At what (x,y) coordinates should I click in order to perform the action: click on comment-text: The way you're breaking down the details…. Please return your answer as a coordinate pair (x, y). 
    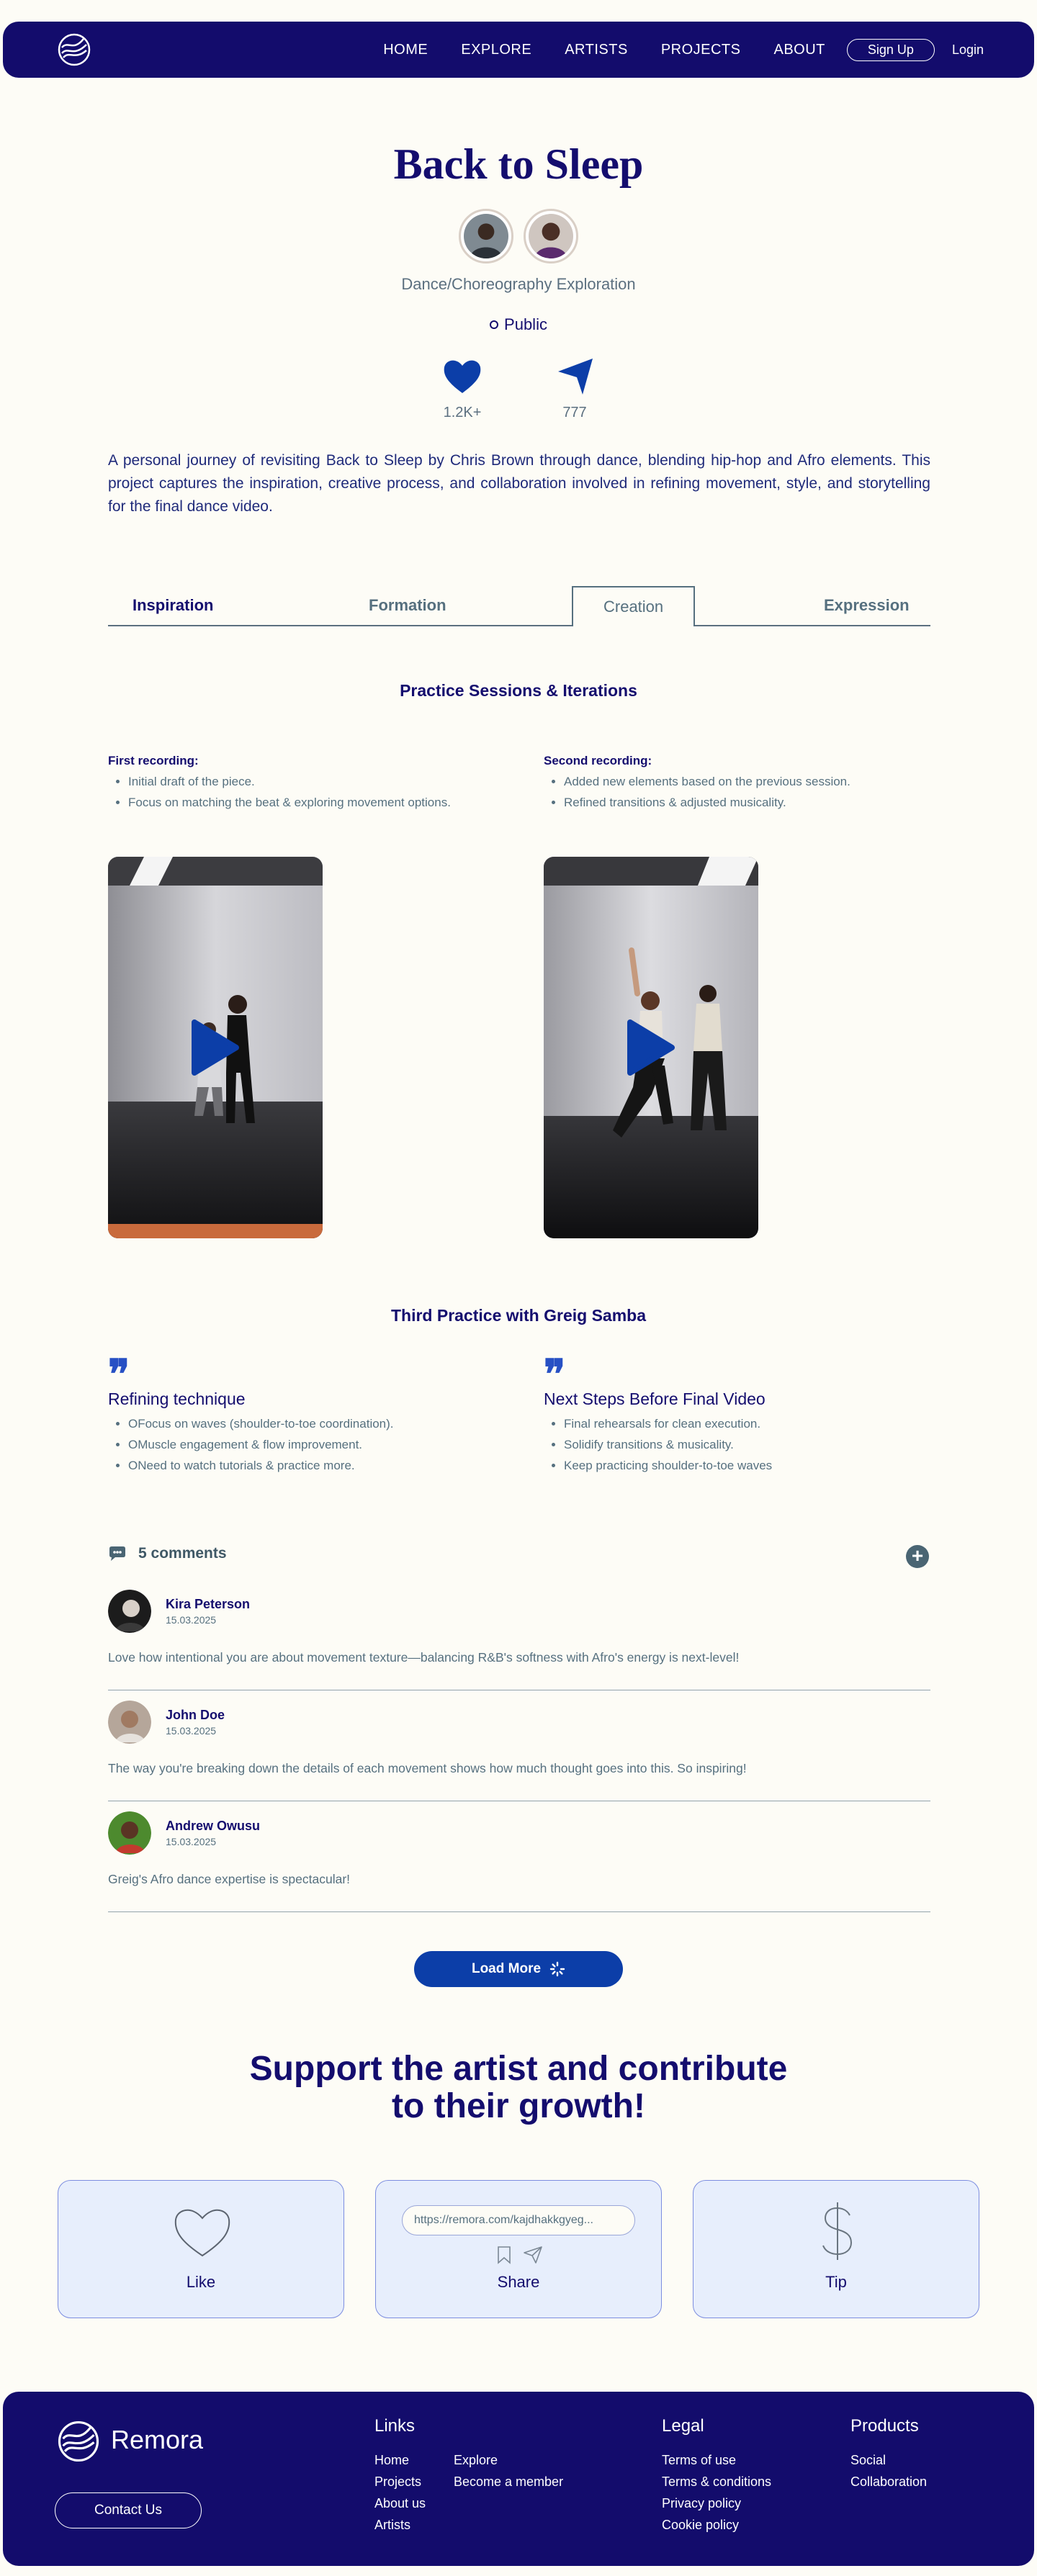
    Looking at the image, I should click on (427, 1768).